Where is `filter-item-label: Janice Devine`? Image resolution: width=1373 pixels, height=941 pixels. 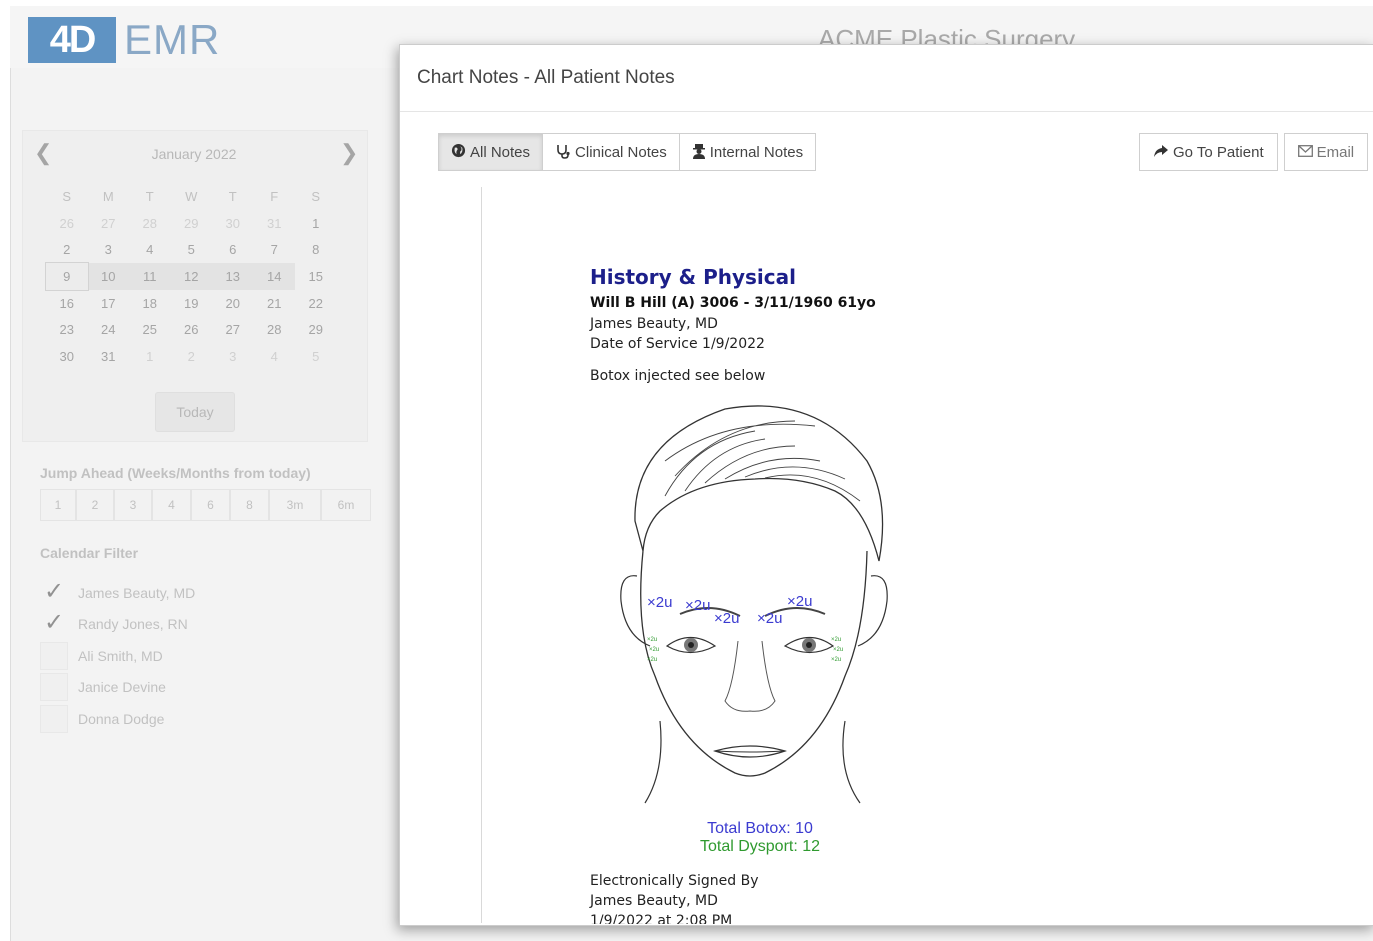 filter-item-label: Janice Devine is located at coordinates (122, 687).